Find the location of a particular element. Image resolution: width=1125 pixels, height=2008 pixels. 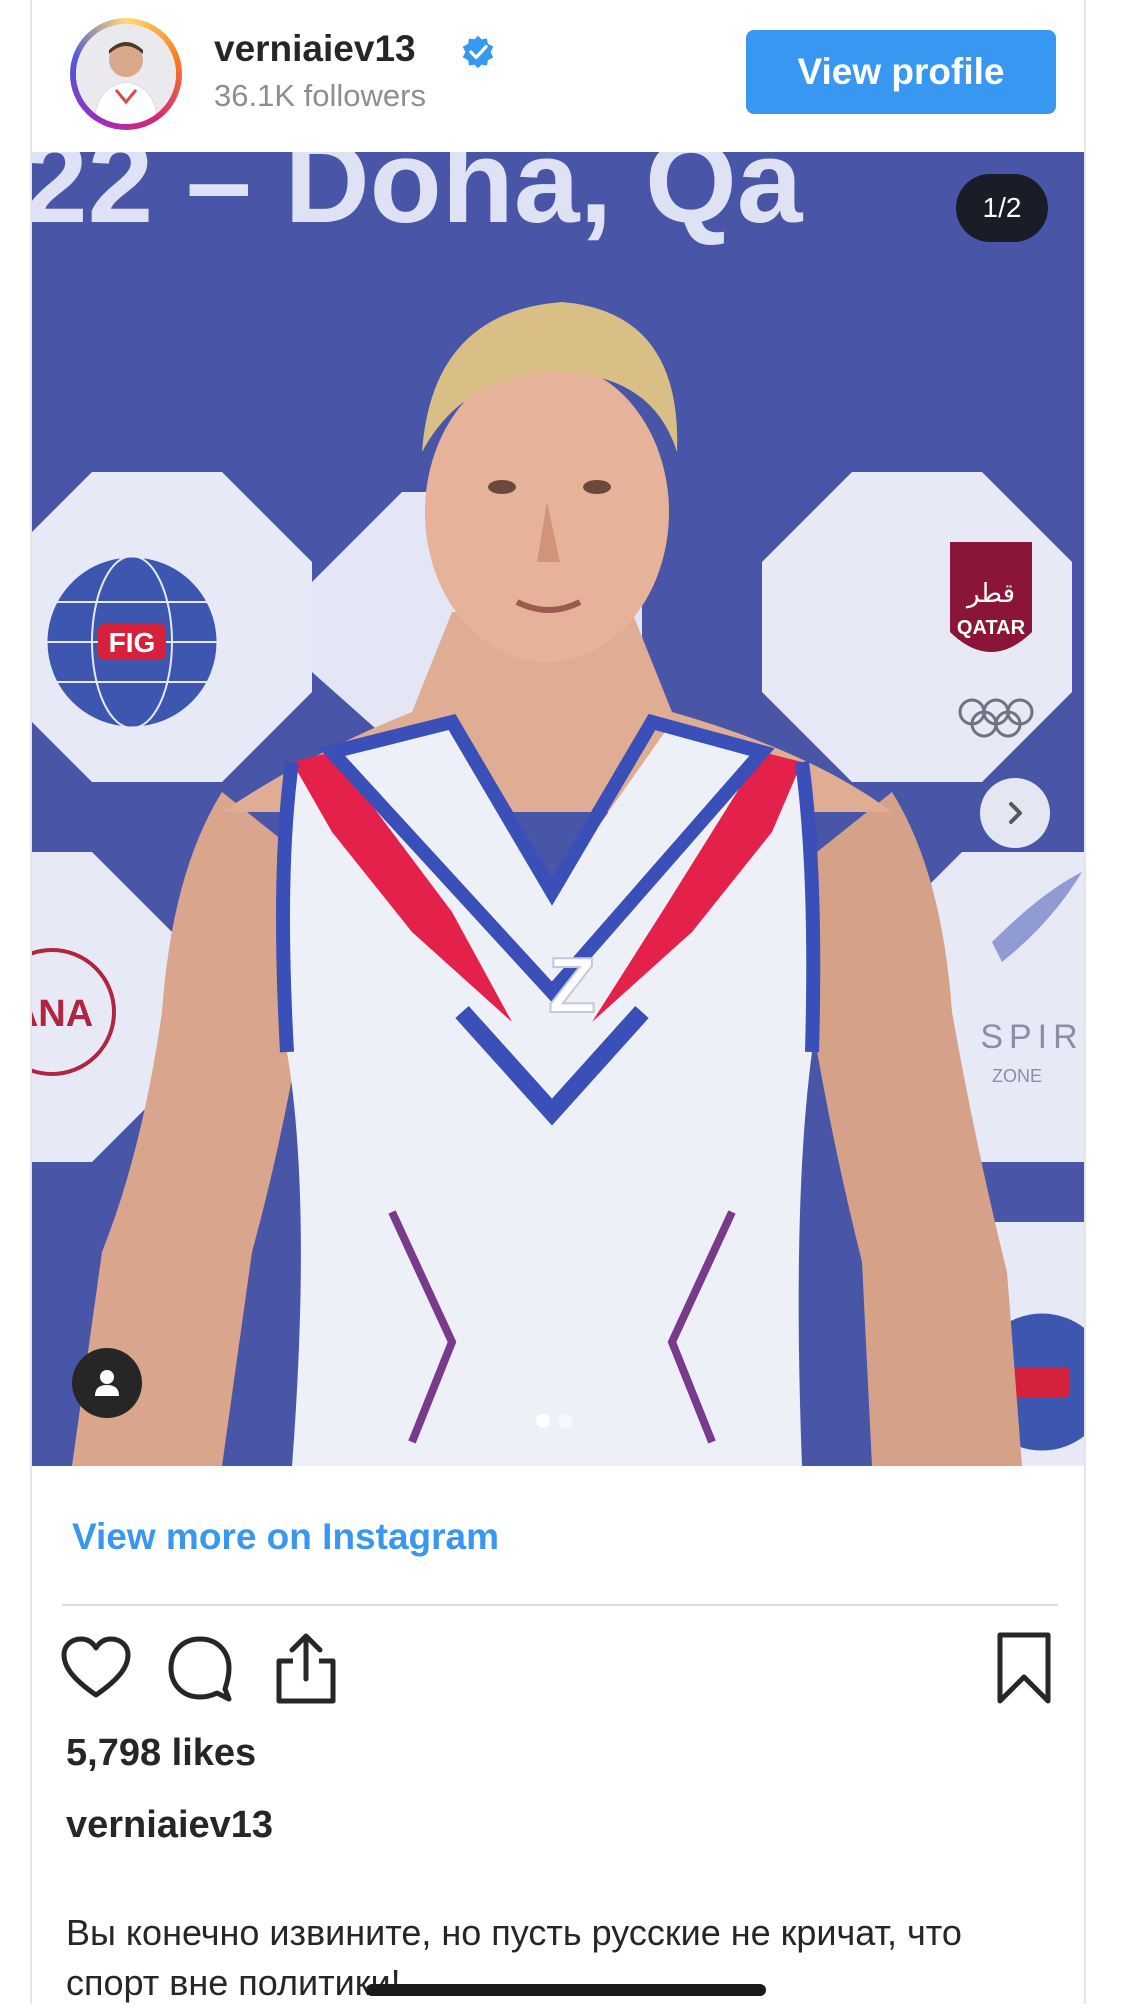

user-tag-icon is located at coordinates (107, 1383).